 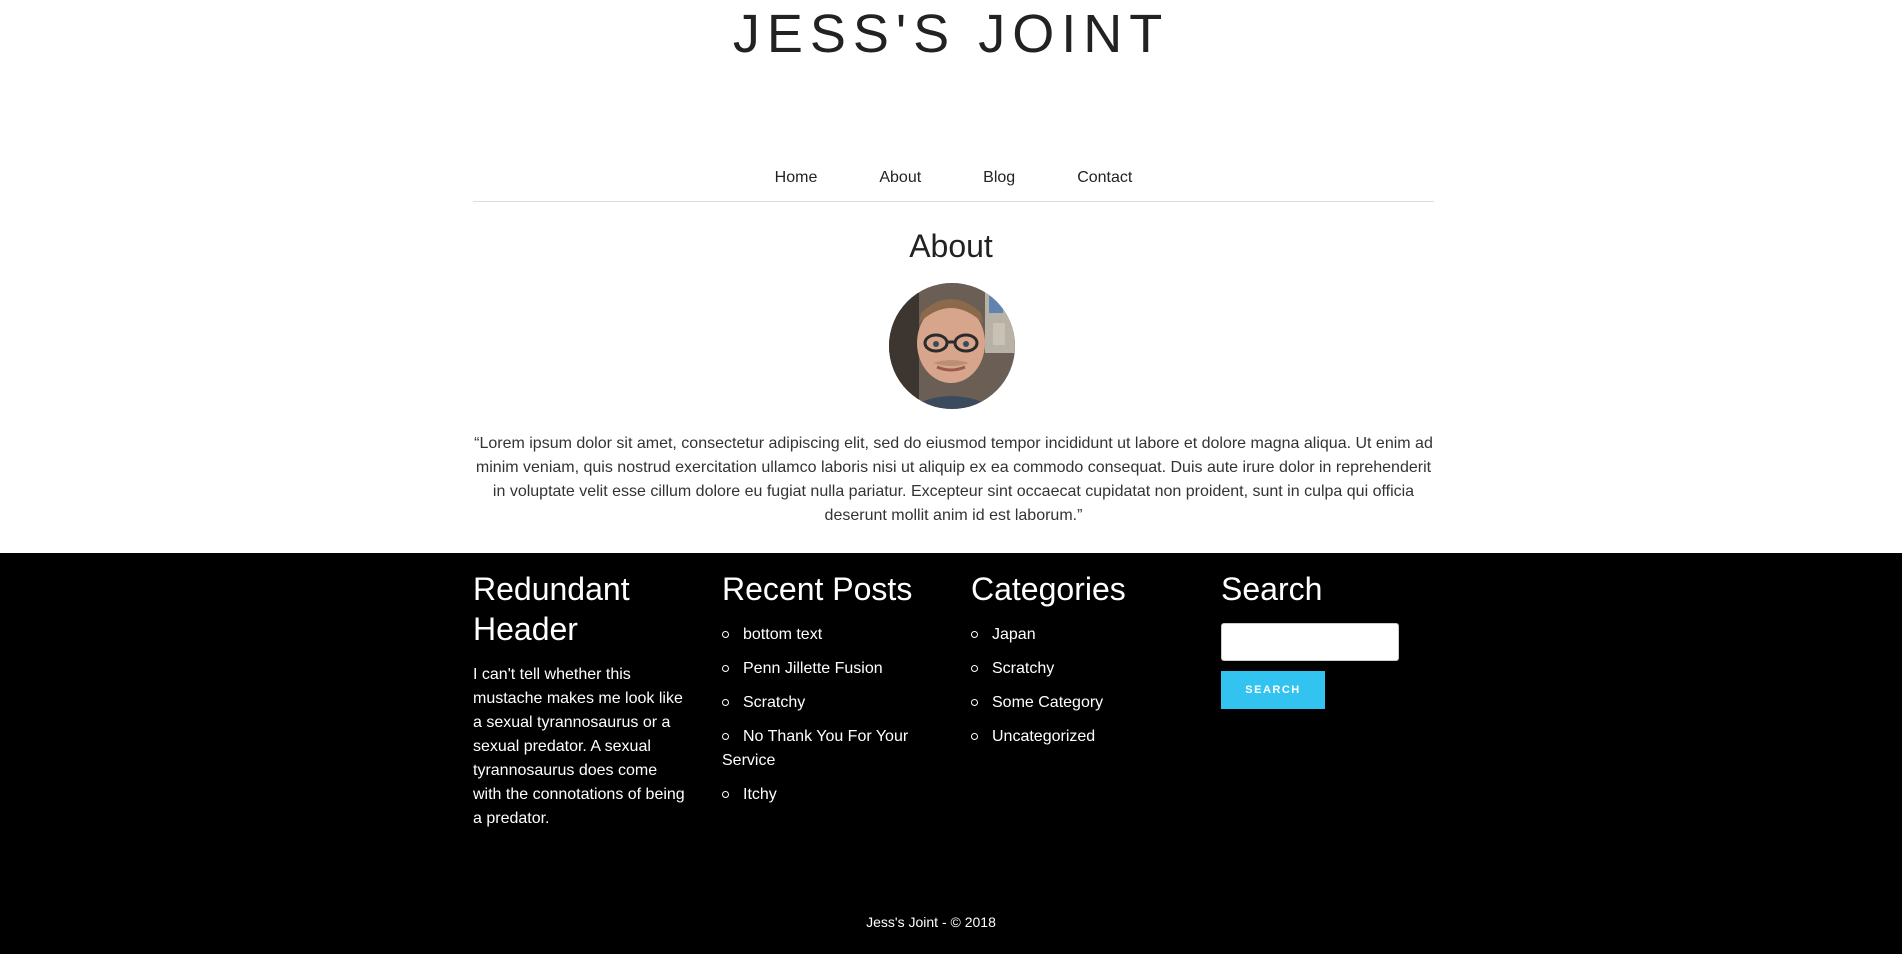 I want to click on link-label: Uncategorized, so click(x=1043, y=736).